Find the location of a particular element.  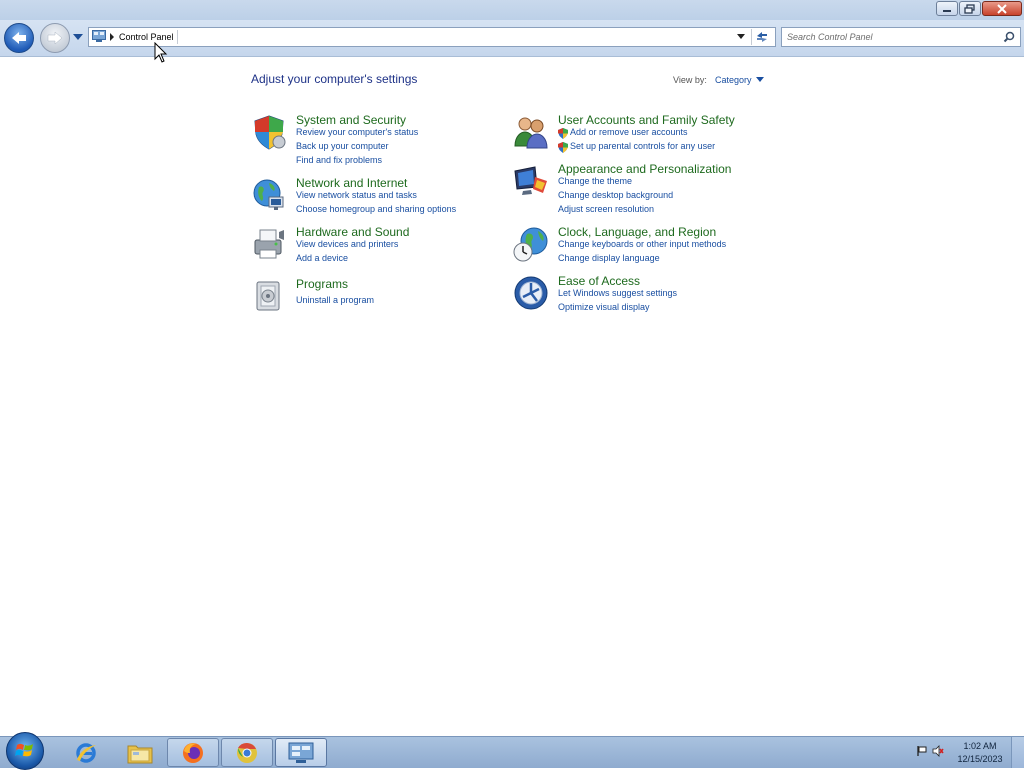

category-title-hardware-sound: Hardware and Sound is located at coordinates (352, 232).